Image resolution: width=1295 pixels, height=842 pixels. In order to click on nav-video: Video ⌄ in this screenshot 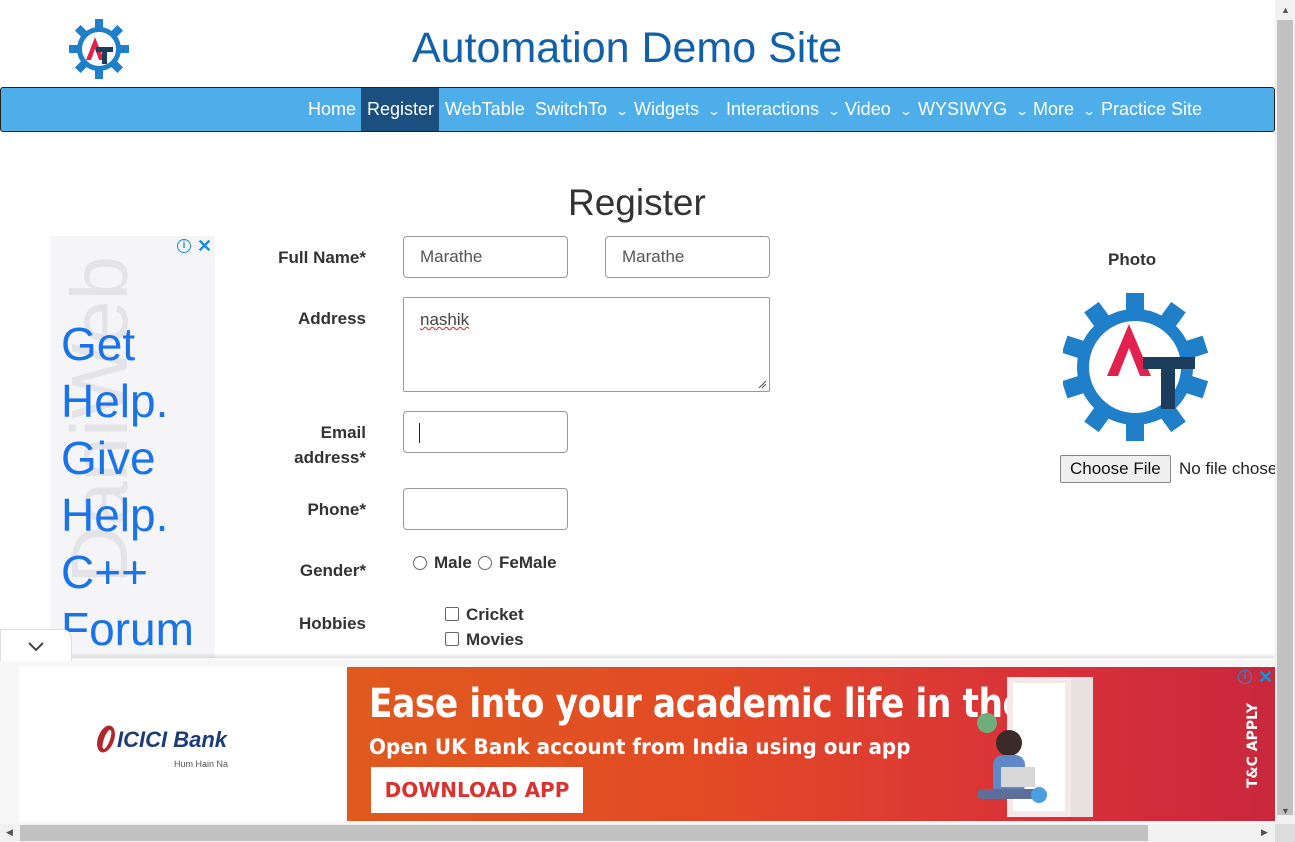, I will do `click(878, 109)`.